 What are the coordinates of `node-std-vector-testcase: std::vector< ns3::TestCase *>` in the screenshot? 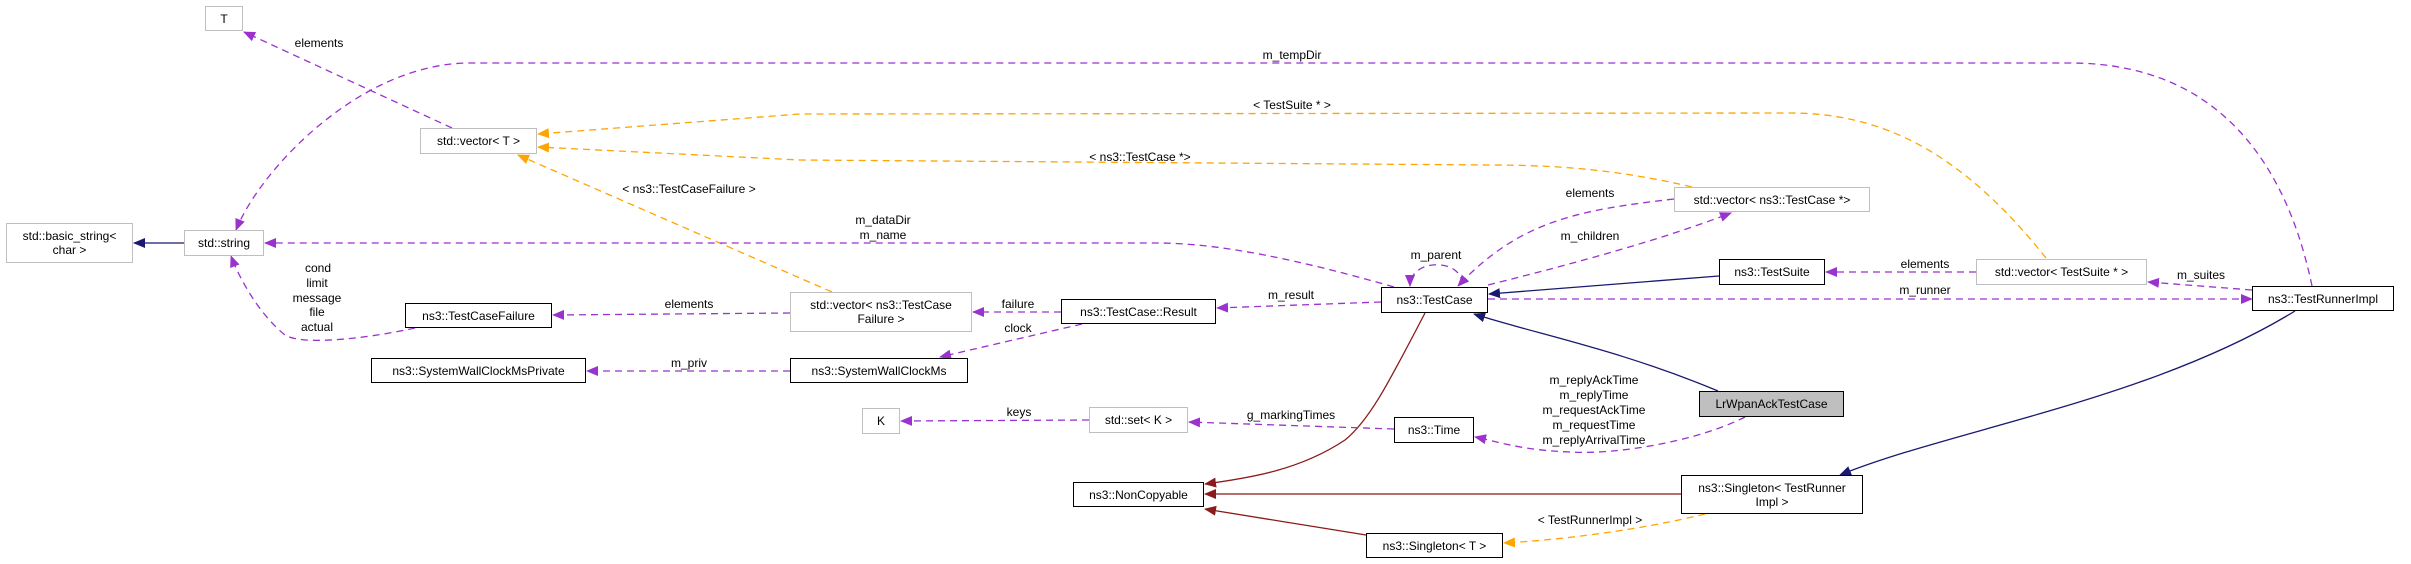 It's located at (1772, 199).